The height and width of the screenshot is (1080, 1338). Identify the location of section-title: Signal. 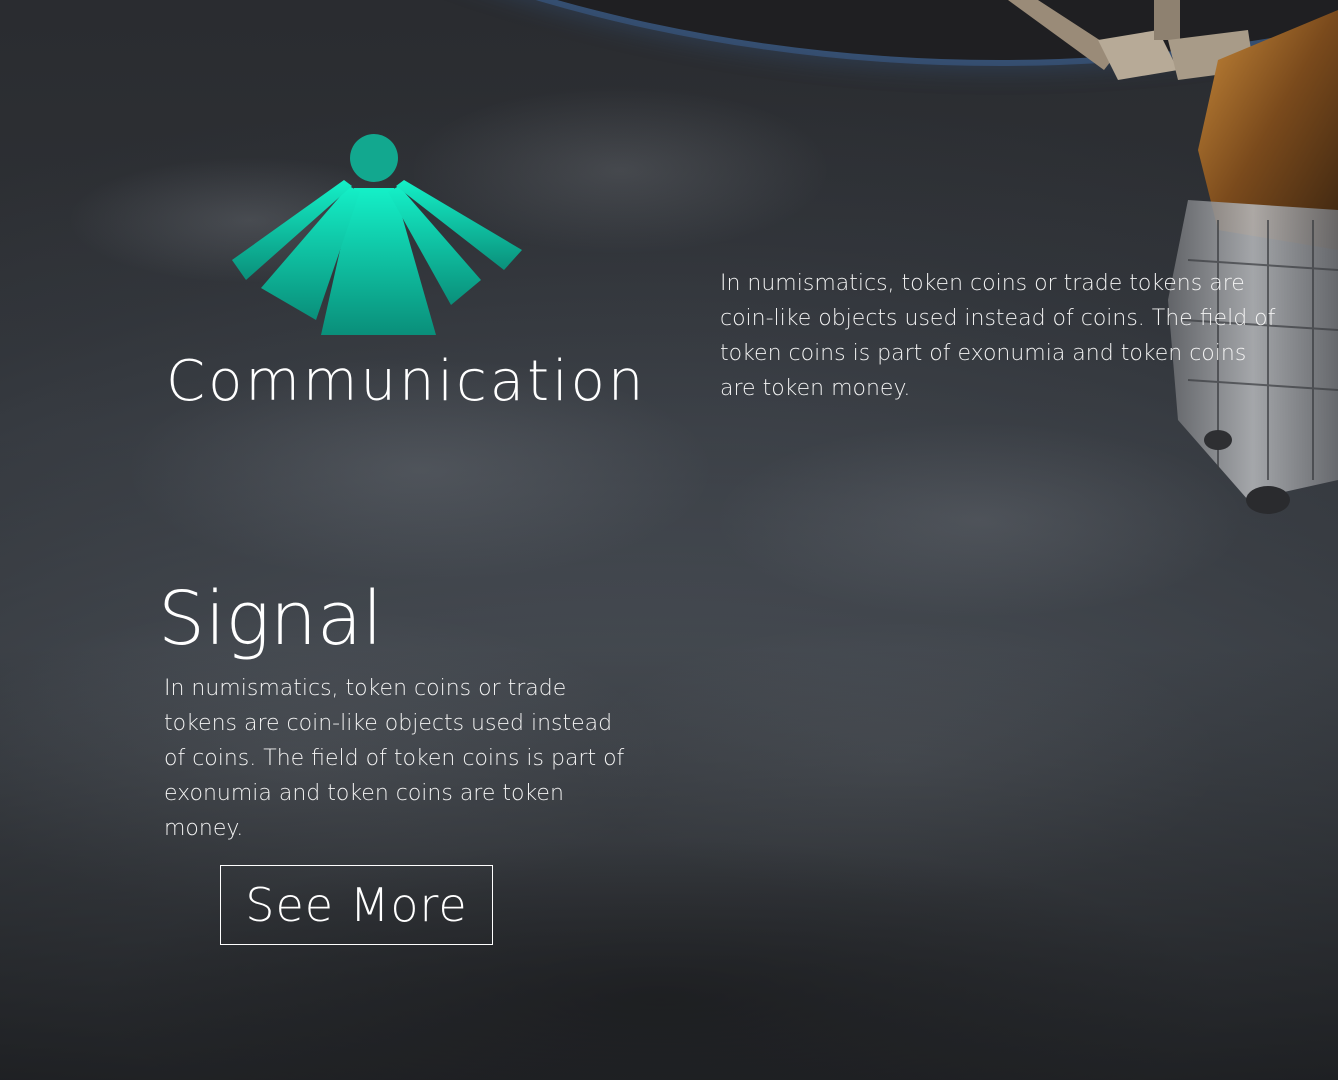
(270, 619).